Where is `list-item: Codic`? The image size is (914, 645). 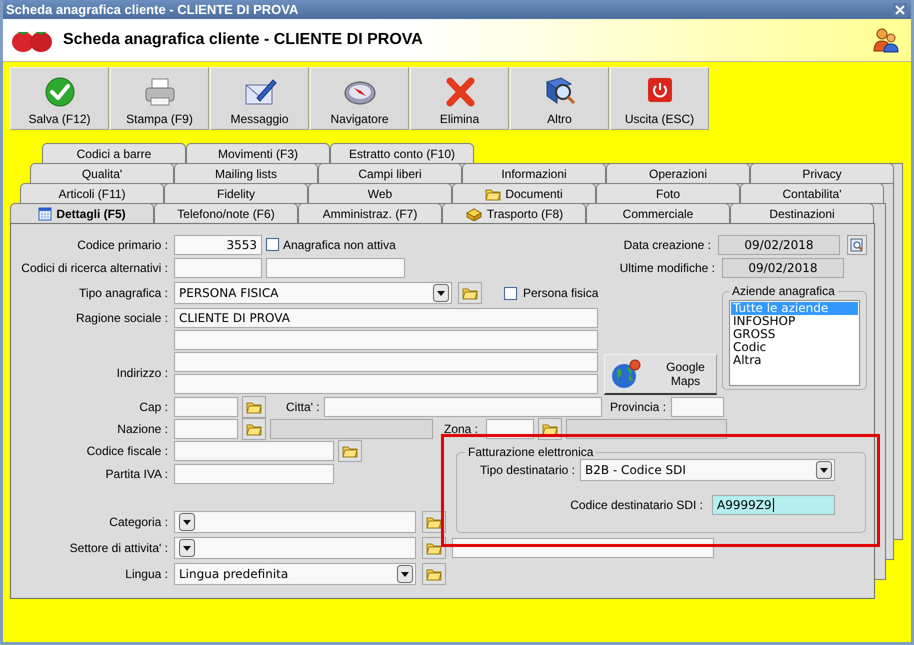
list-item: Codic is located at coordinates (794, 347).